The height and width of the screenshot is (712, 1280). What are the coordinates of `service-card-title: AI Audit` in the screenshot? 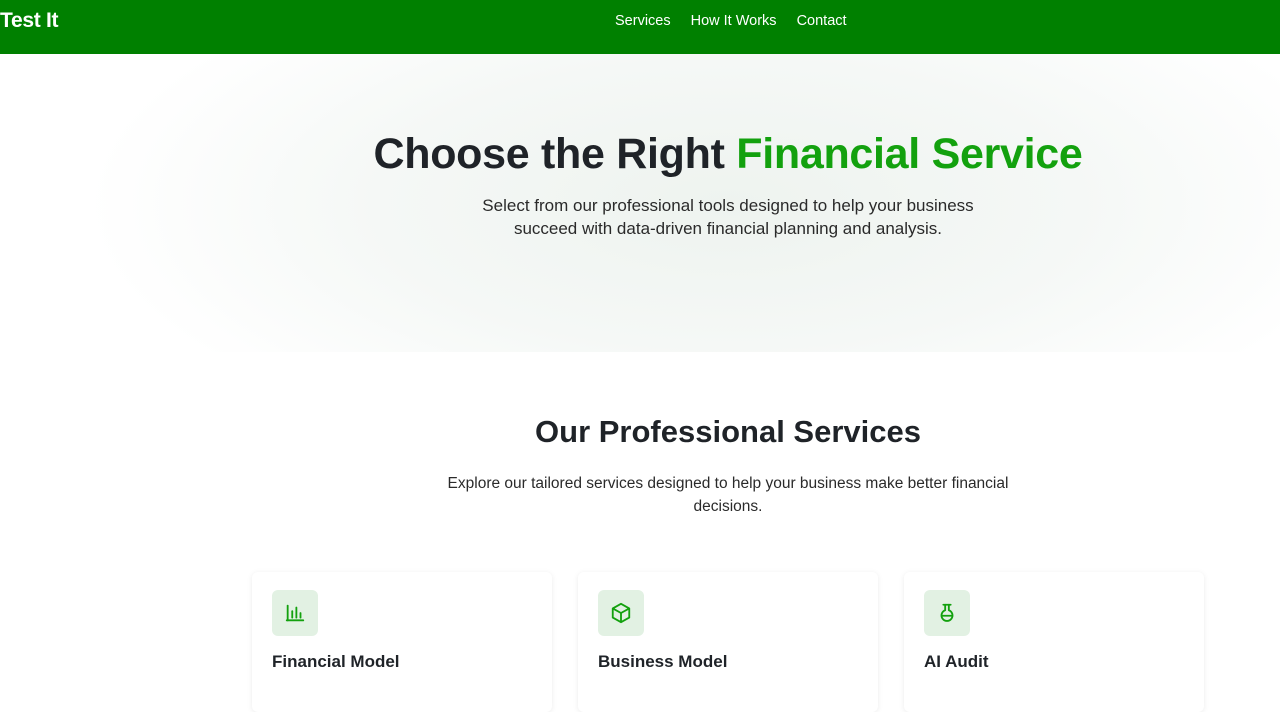 It's located at (956, 661).